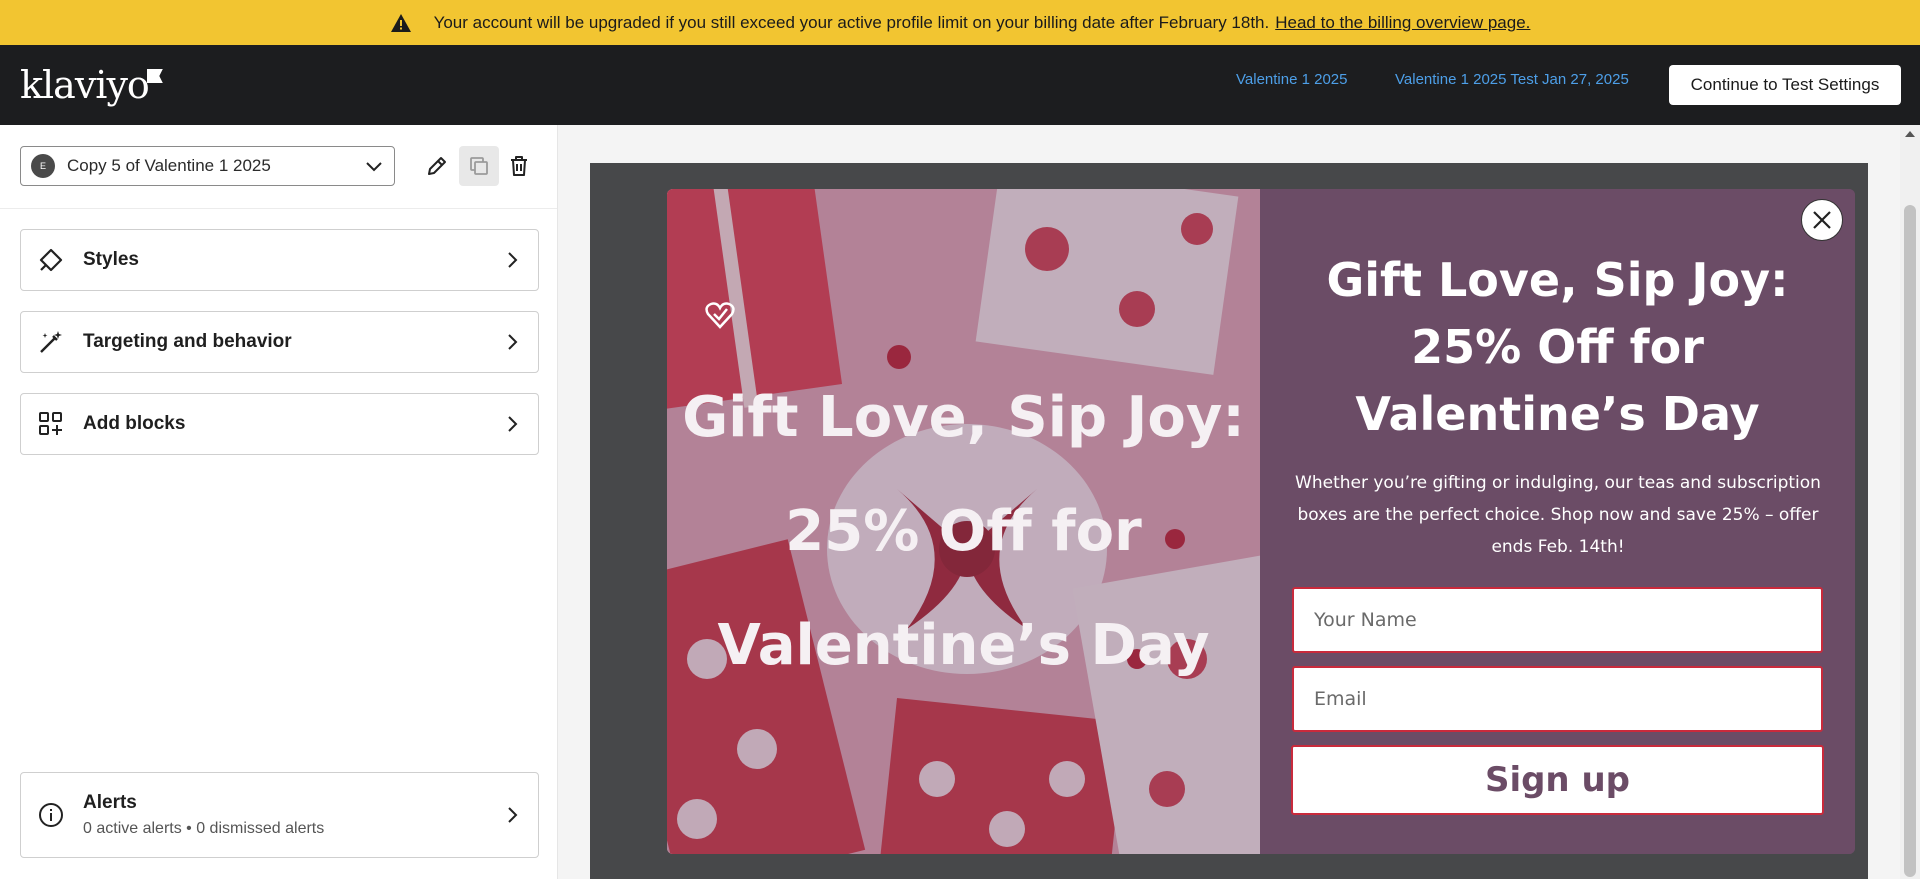  I want to click on continue-to-test-settings-button: Continue to Test Settings, so click(1785, 85).